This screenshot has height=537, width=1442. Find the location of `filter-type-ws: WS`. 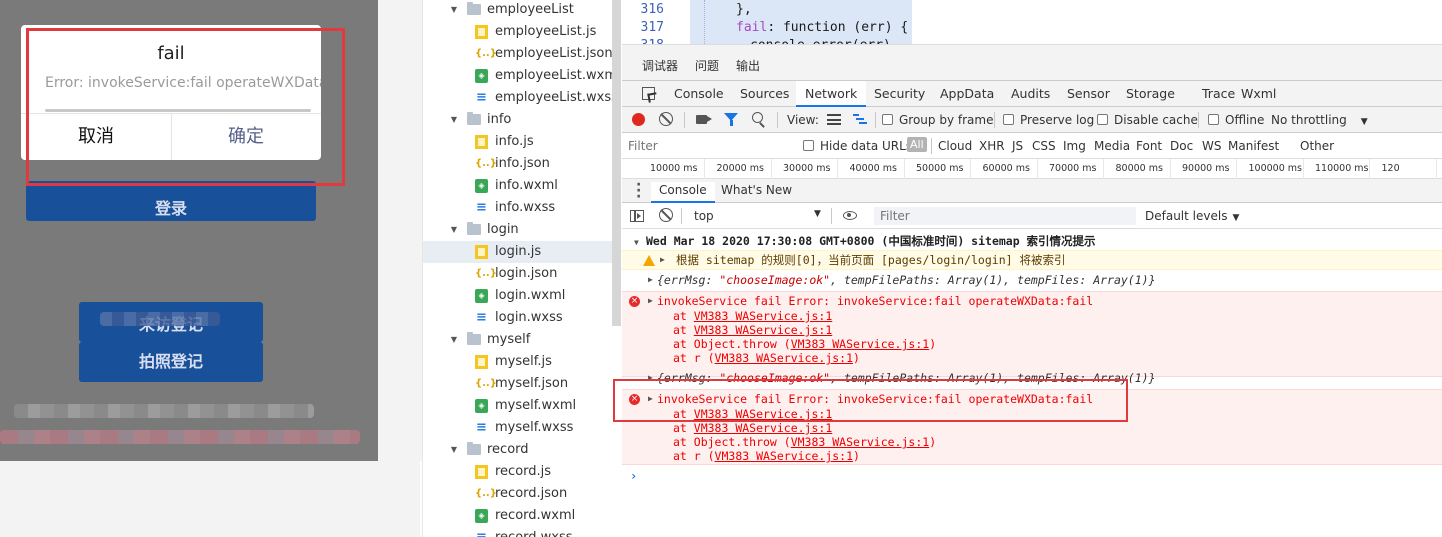

filter-type-ws: WS is located at coordinates (1211, 146).